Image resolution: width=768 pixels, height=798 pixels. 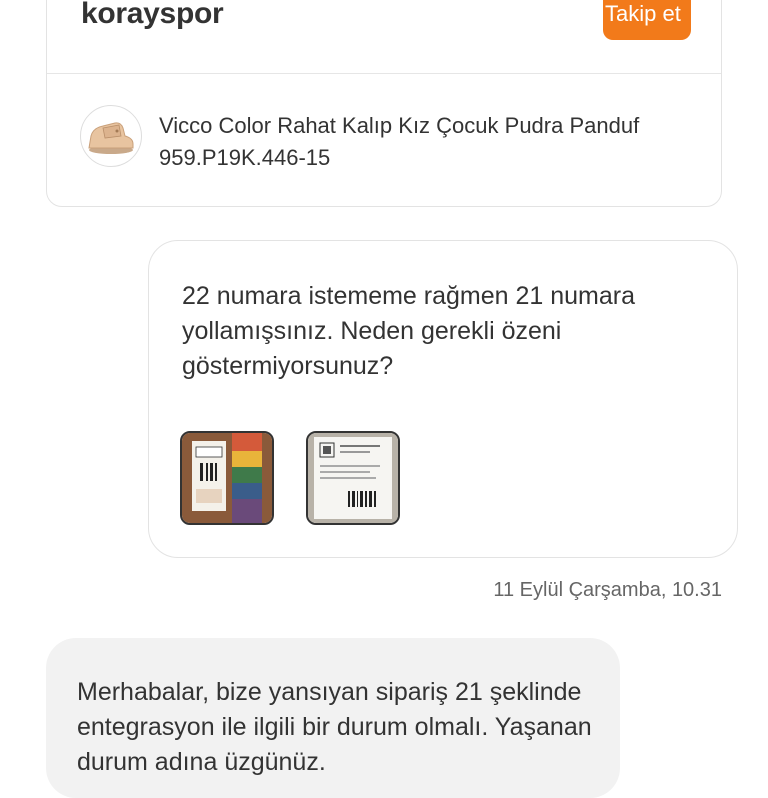 I want to click on attachment-image-box-label, so click(x=227, y=478).